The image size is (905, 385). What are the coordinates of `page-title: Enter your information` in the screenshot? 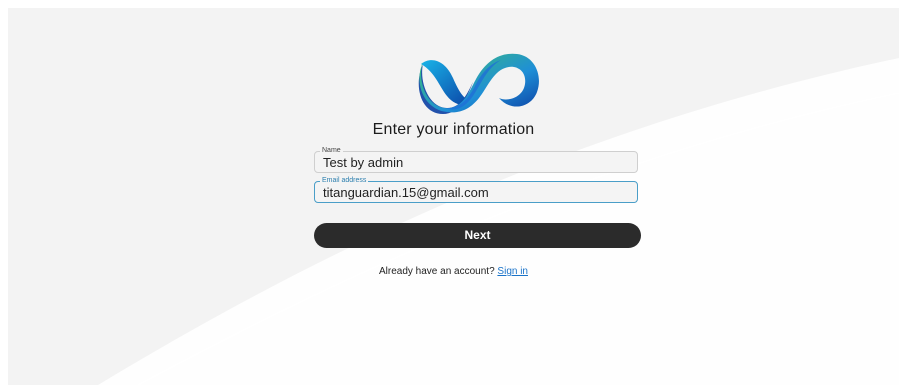 It's located at (453, 129).